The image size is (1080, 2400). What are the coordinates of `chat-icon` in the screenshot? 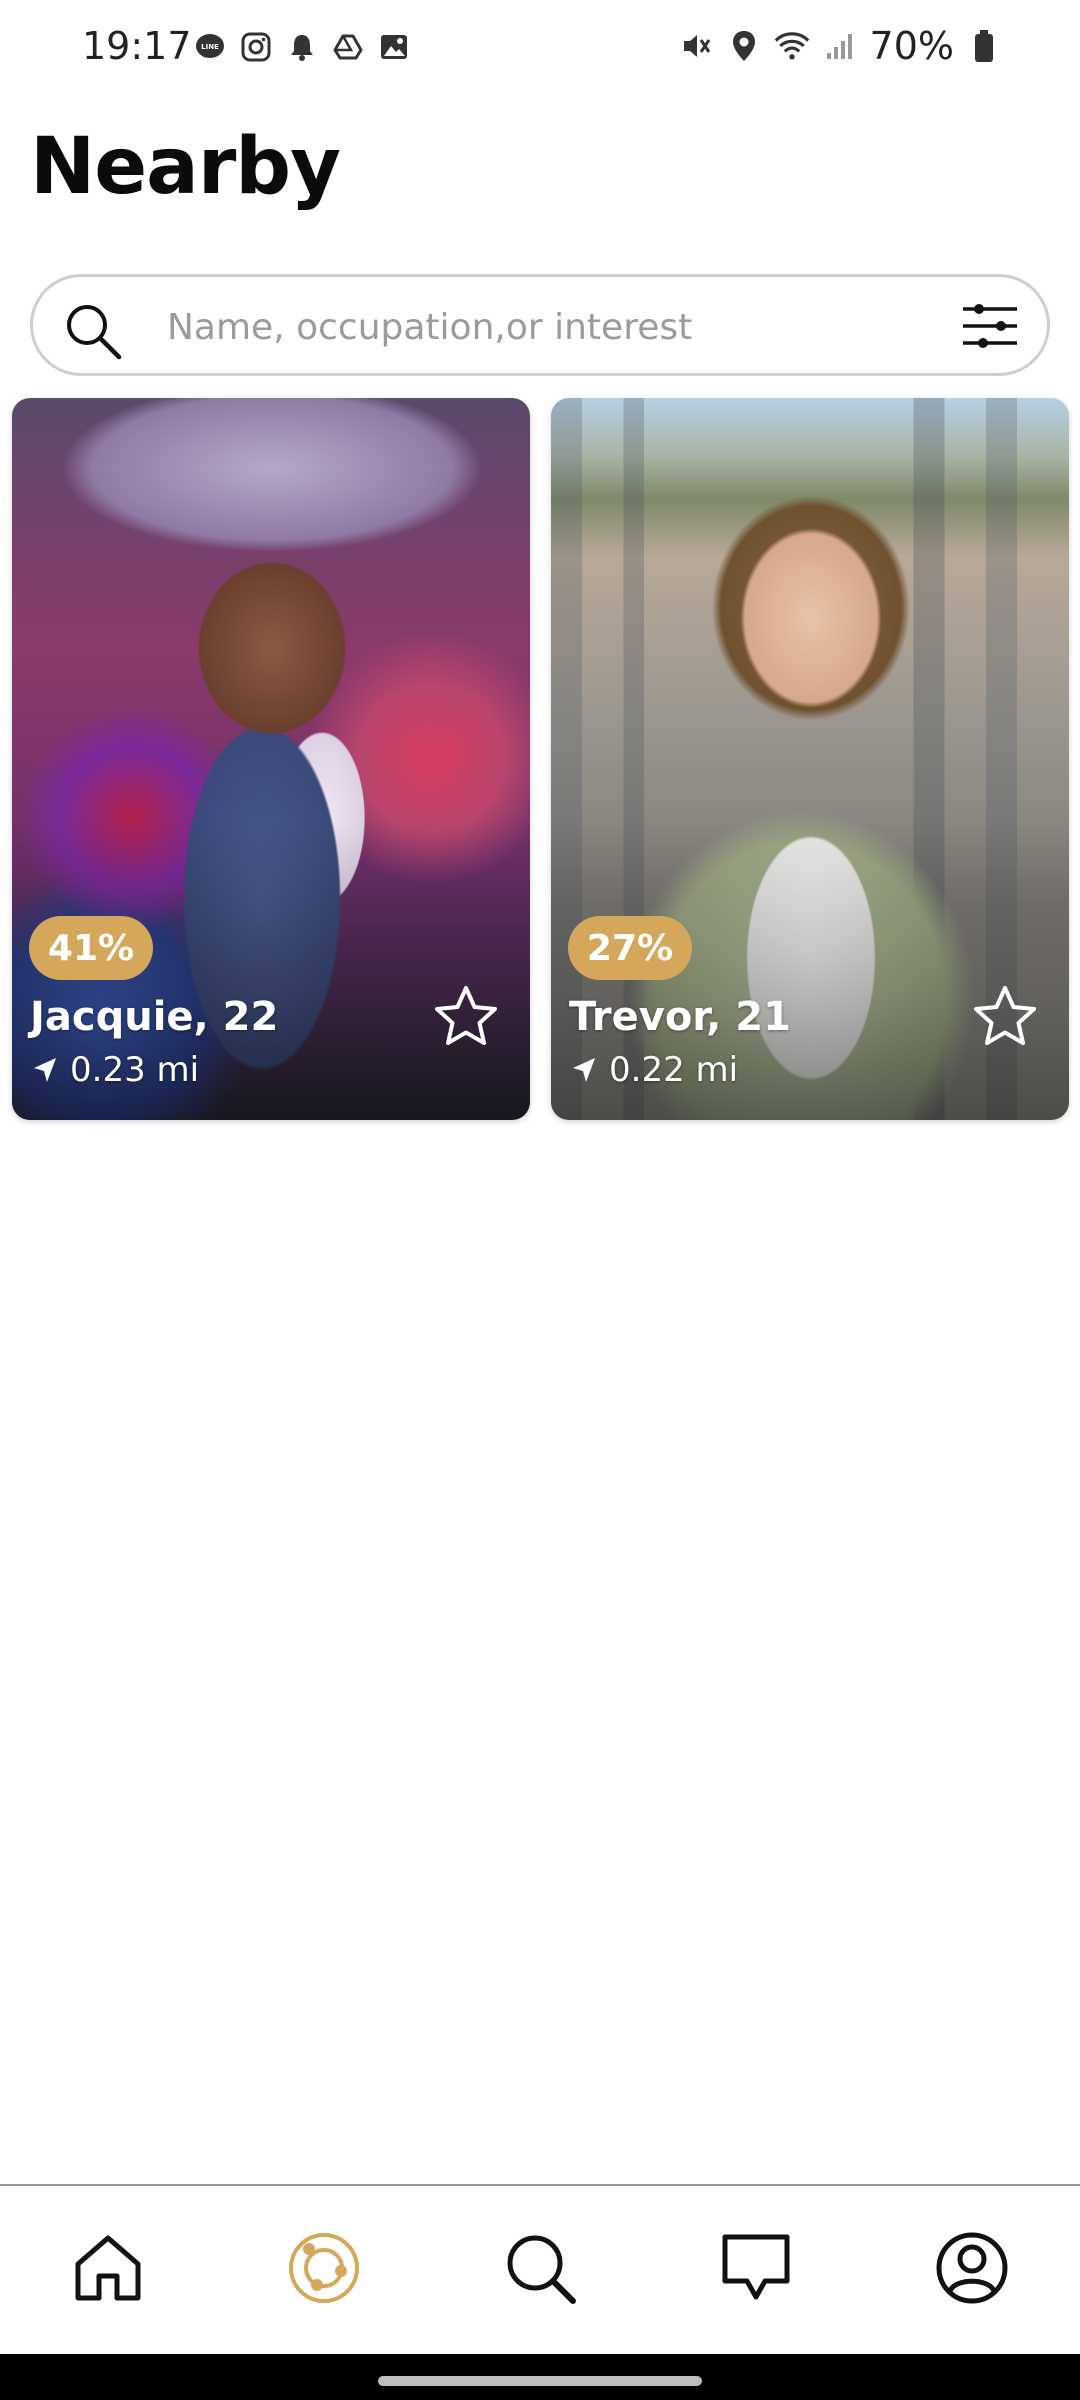 It's located at (756, 2270).